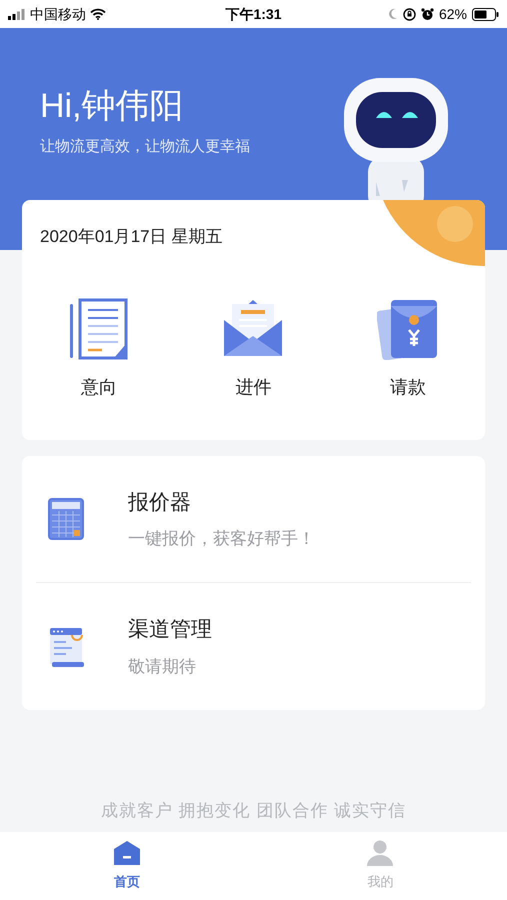 The height and width of the screenshot is (900, 507). I want to click on battery-percent: 62%, so click(452, 14).